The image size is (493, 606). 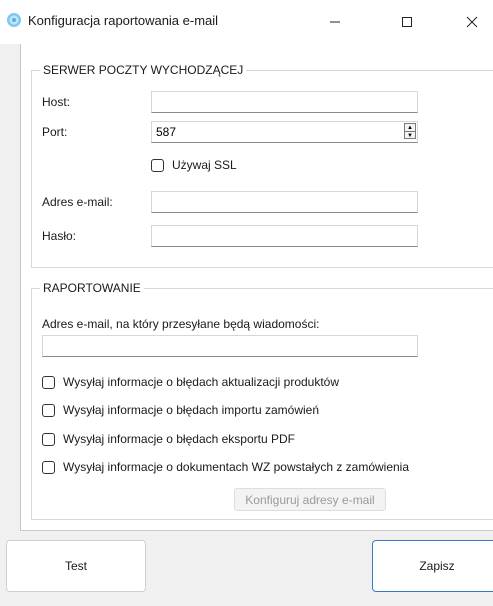 What do you see at coordinates (410, 128) in the screenshot?
I see `spin-up-icon: ▲` at bounding box center [410, 128].